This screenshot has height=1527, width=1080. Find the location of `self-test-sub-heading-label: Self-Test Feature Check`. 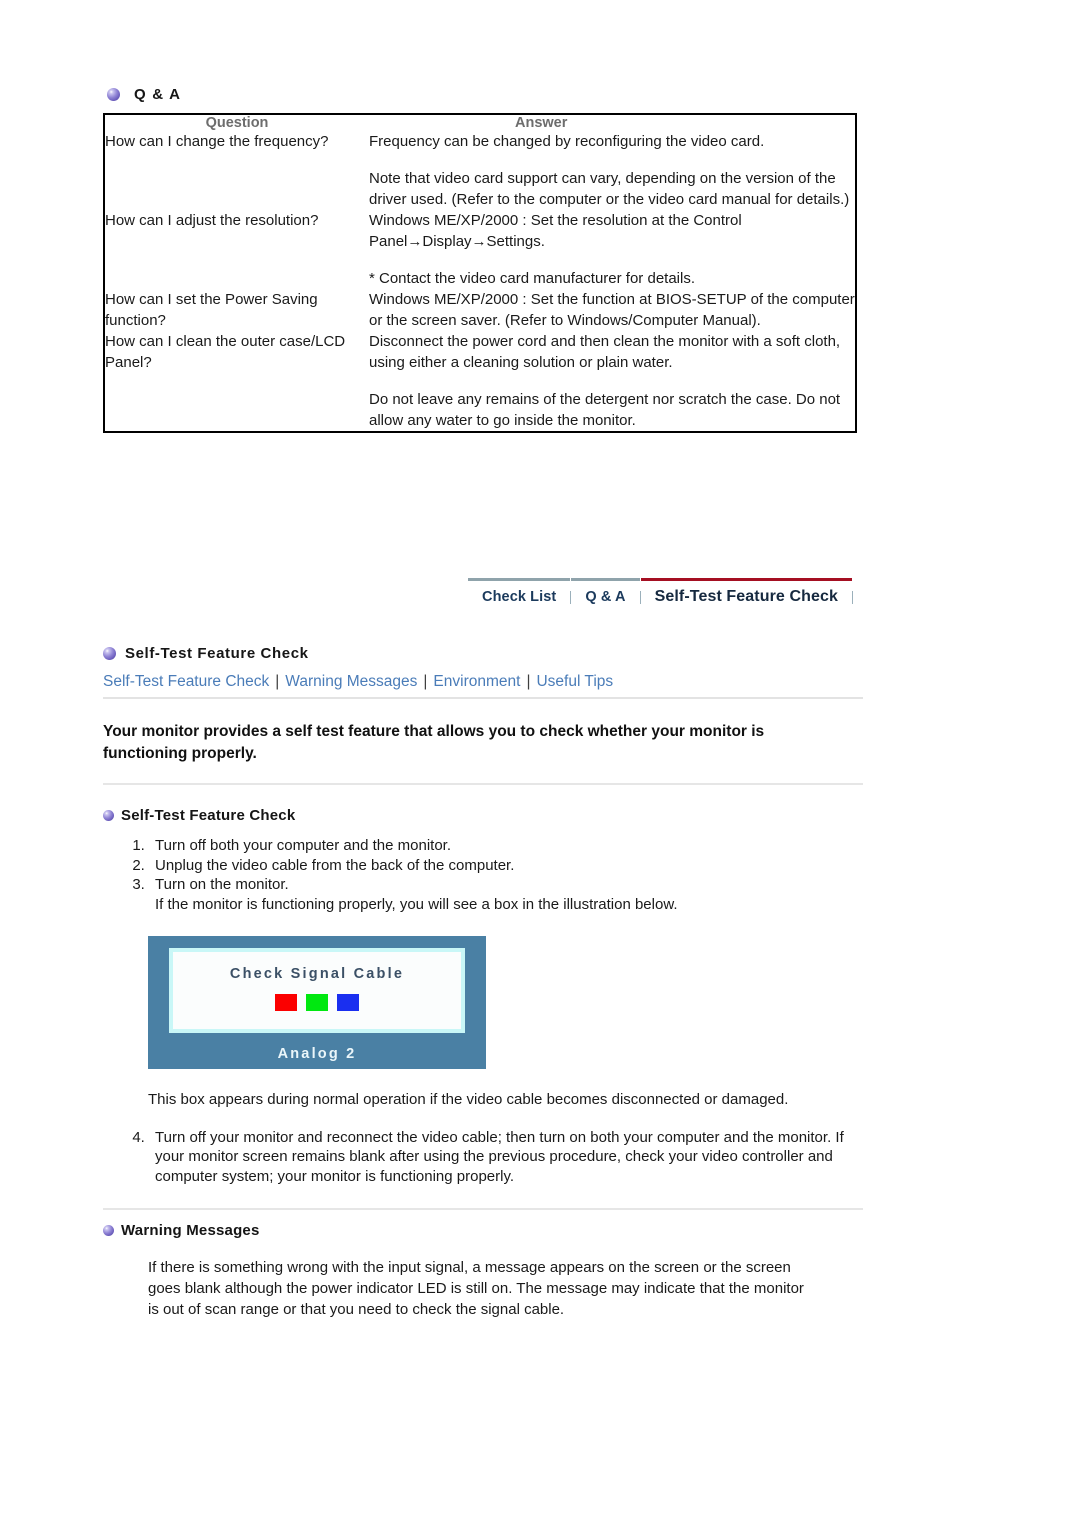

self-test-sub-heading-label: Self-Test Feature Check is located at coordinates (208, 815).